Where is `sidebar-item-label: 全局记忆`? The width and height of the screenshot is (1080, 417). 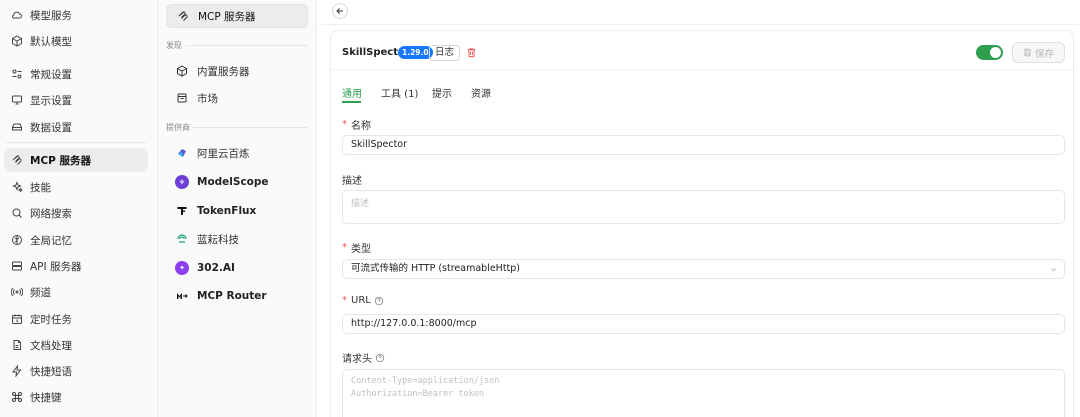
sidebar-item-label: 全局记忆 is located at coordinates (51, 240).